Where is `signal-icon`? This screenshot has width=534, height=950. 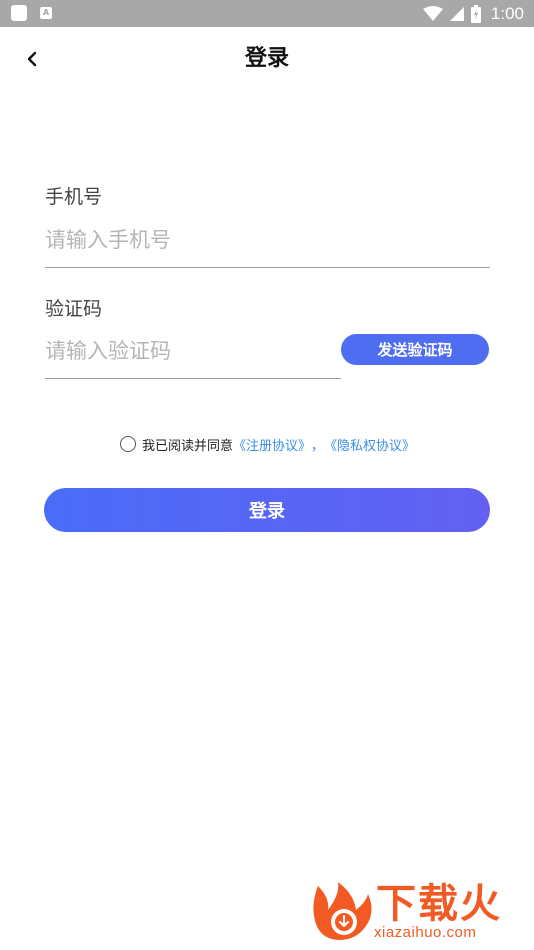
signal-icon is located at coordinates (456, 13).